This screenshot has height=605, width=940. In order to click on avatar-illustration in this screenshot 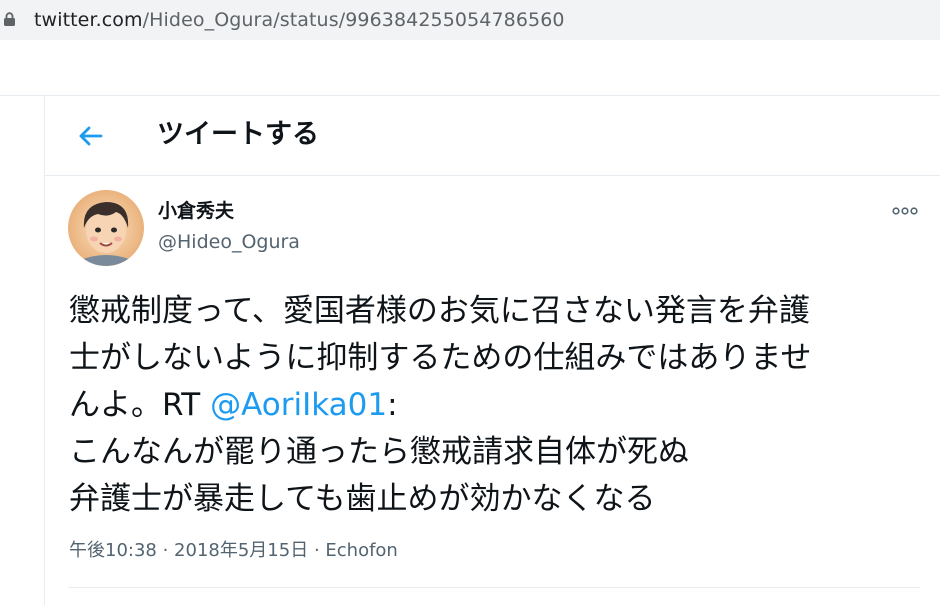, I will do `click(106, 228)`.